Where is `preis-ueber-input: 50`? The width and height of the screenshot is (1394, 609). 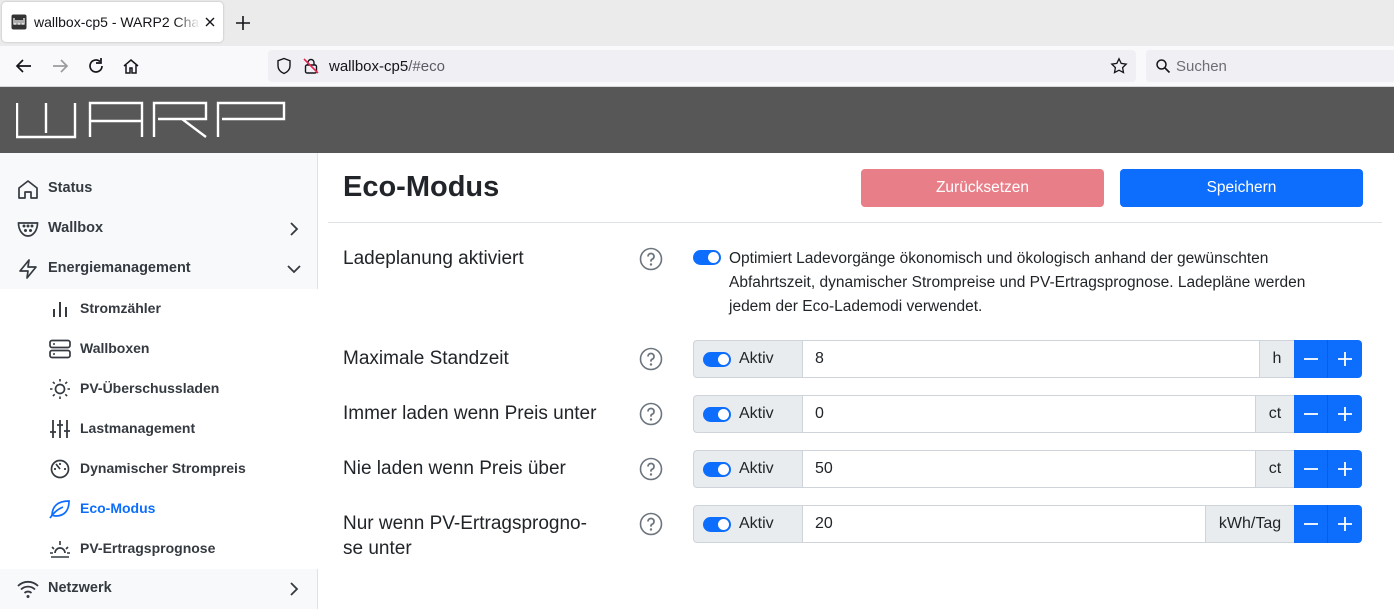 preis-ueber-input: 50 is located at coordinates (1029, 469).